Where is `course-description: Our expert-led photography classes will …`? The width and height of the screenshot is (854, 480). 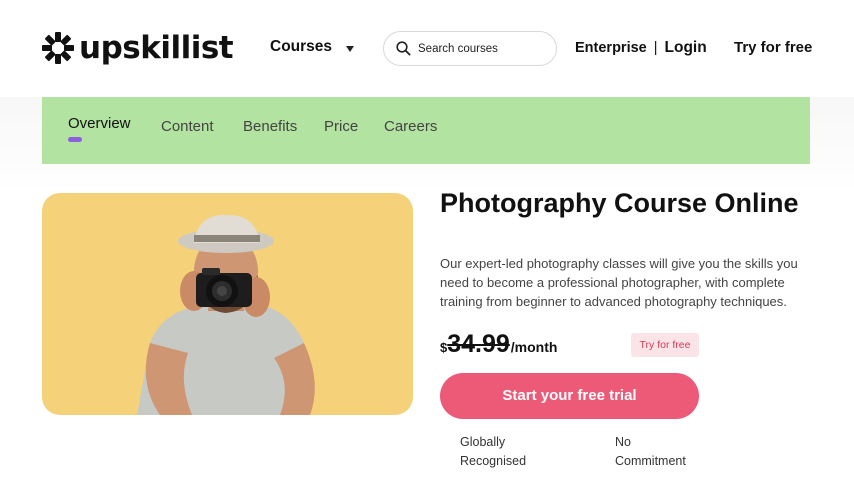 course-description: Our expert-led photography classes will … is located at coordinates (619, 282).